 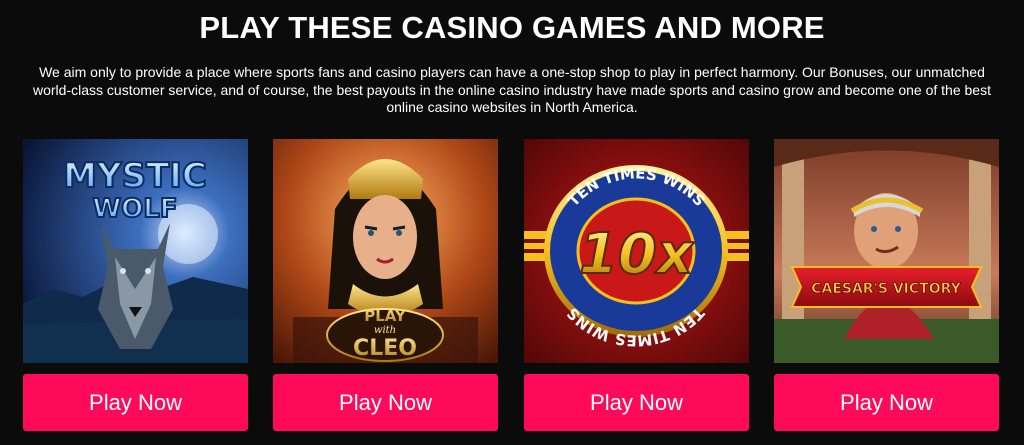 I want to click on cleo-logo-line1: PLAY, so click(x=385, y=316).